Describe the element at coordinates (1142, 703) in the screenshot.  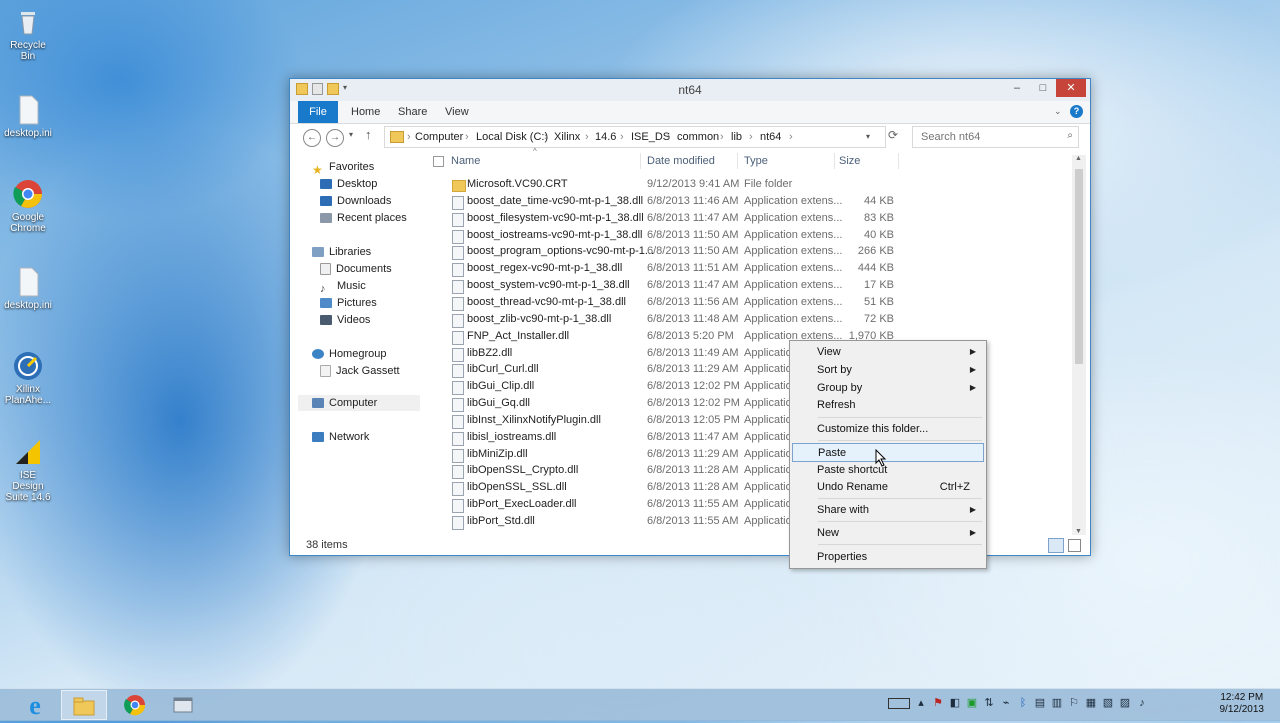
I see `volume-icon: ♪` at that location.